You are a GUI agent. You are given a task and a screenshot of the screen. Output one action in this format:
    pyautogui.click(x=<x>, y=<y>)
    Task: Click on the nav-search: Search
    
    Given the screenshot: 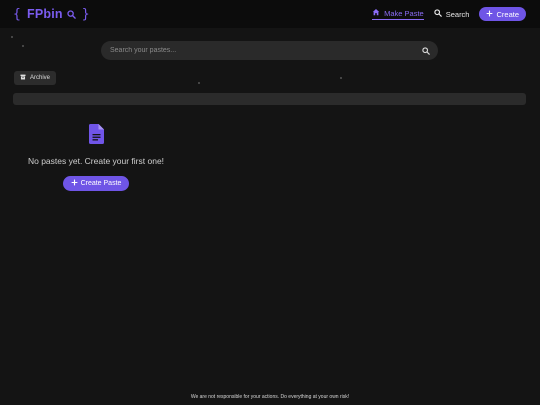 What is the action you would take?
    pyautogui.click(x=452, y=14)
    